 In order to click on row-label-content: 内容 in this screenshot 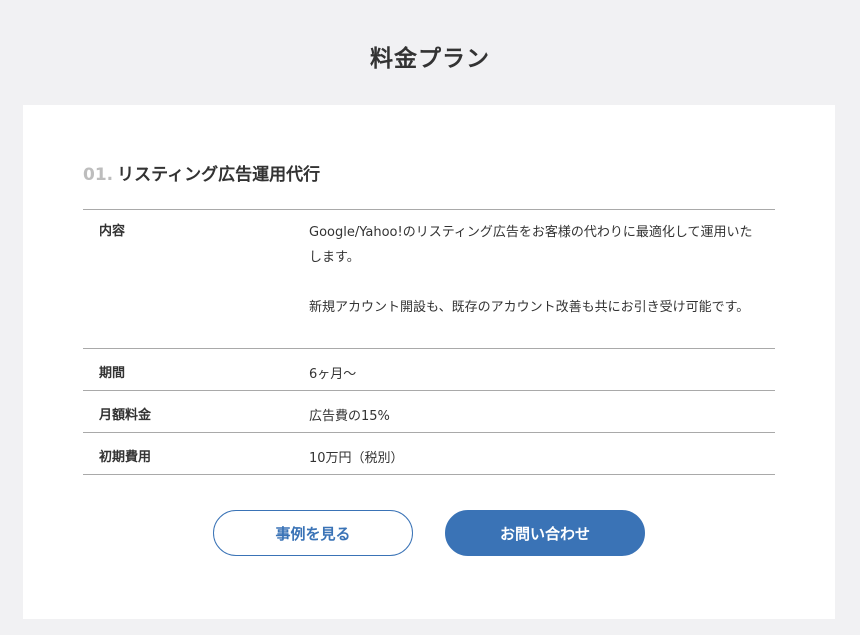, I will do `click(196, 279)`.